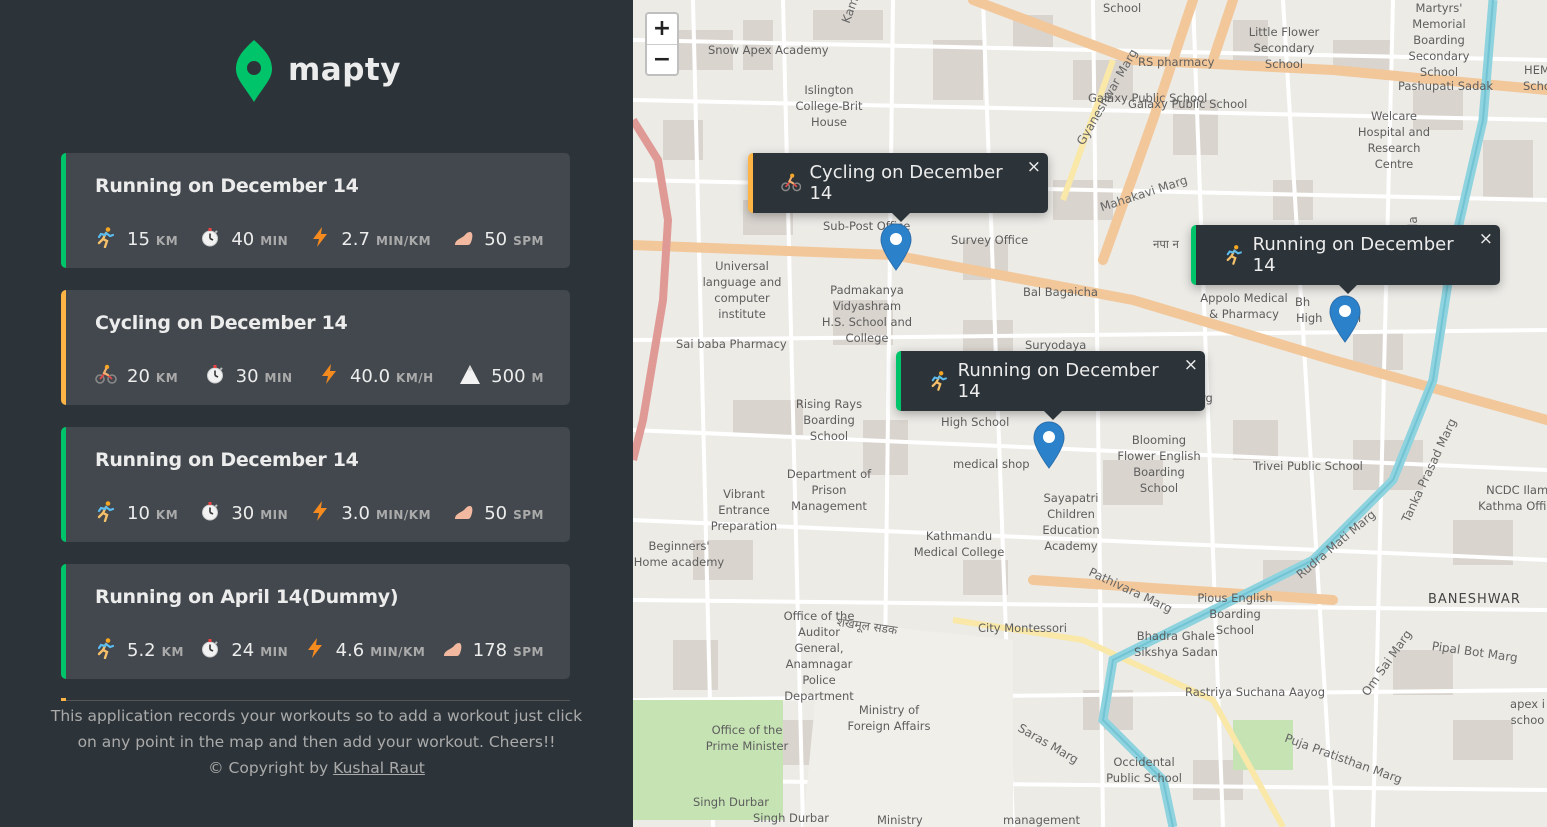 The height and width of the screenshot is (827, 1547). Describe the element at coordinates (319, 236) in the screenshot. I see `workout-details: 15 KM 40 MIN 2.7 MIN/KM 50 SPM` at that location.